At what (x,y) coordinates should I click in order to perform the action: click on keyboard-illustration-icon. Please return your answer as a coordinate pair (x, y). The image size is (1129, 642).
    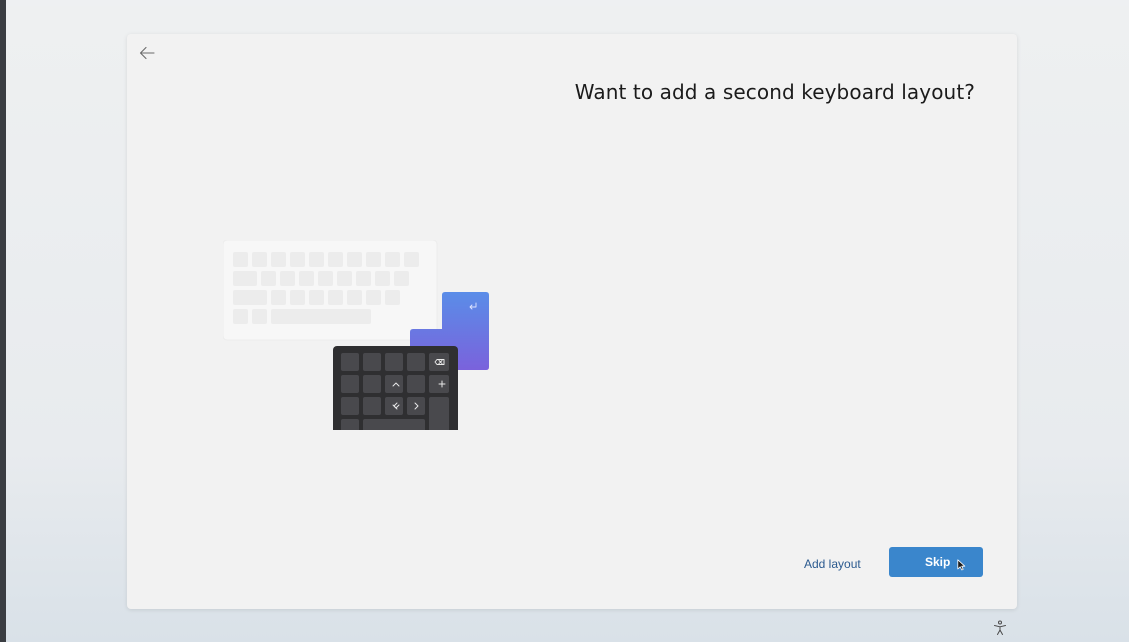
    Looking at the image, I should click on (355, 347).